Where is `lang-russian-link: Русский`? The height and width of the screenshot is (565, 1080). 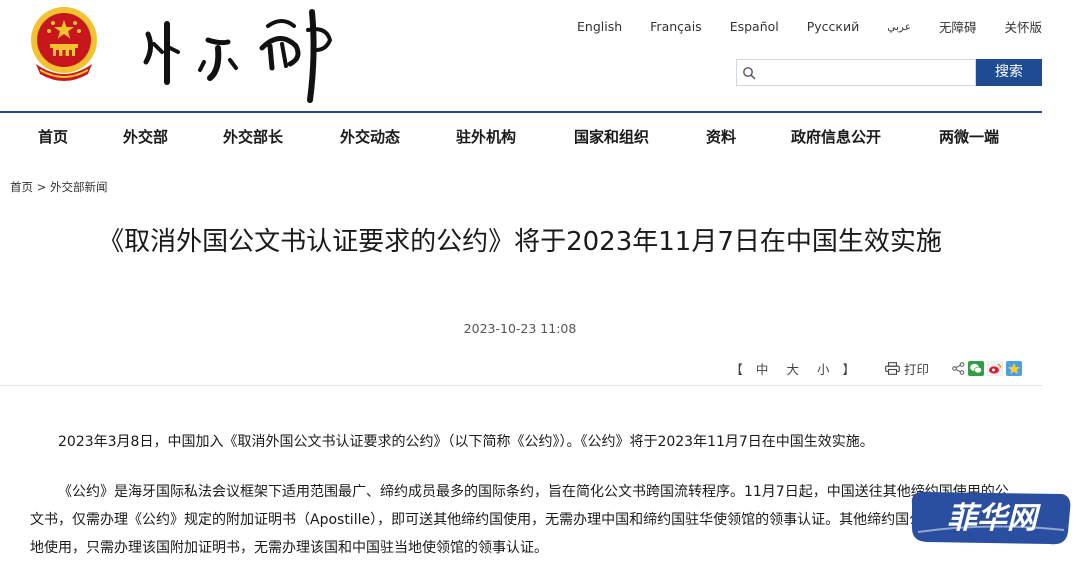
lang-russian-link: Русский is located at coordinates (833, 26).